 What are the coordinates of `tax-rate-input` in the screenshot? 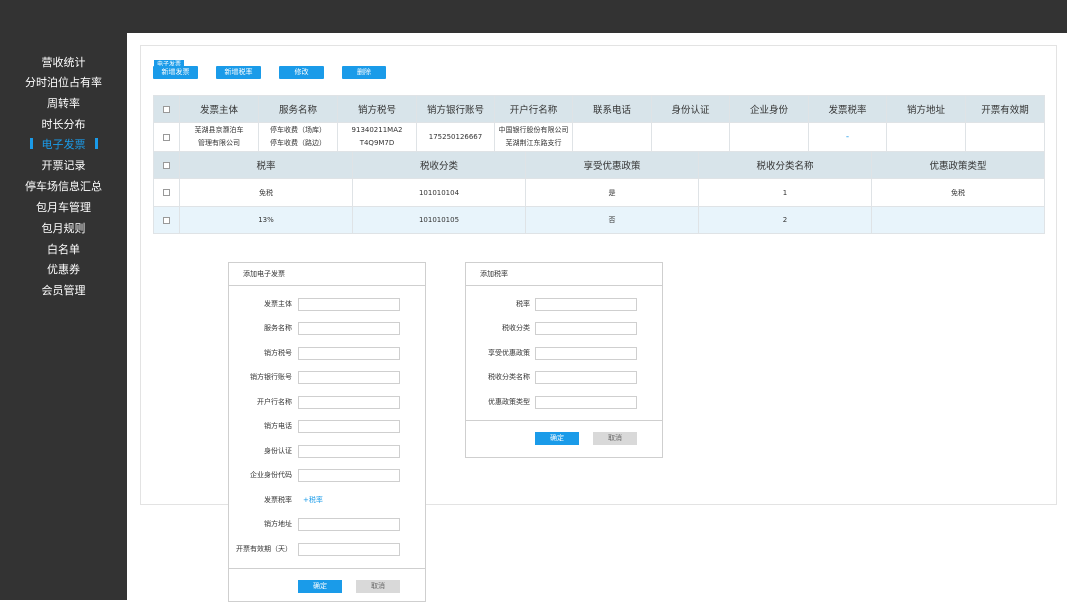 It's located at (586, 304).